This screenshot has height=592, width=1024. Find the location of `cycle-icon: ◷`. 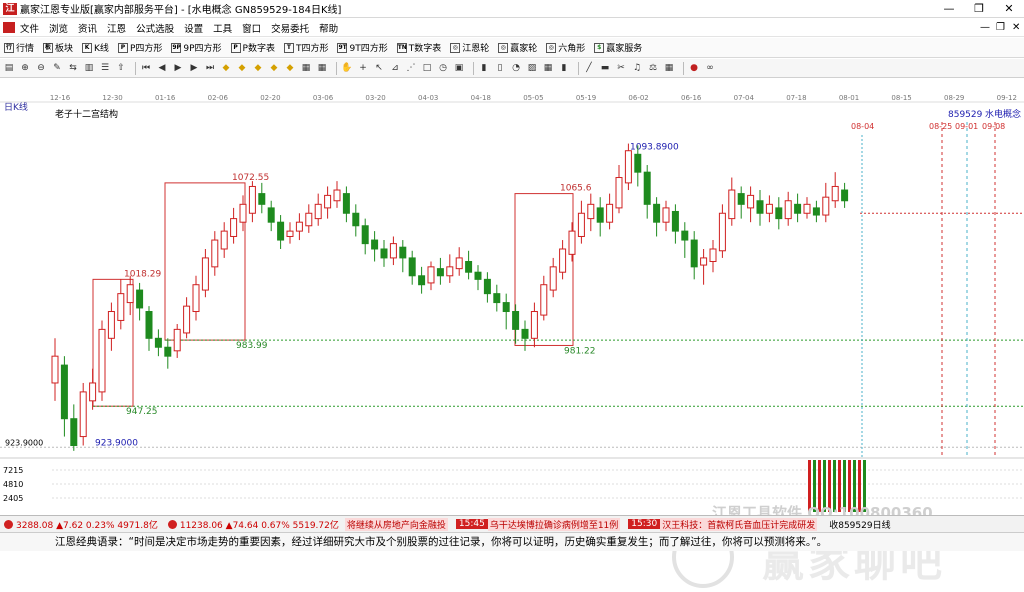

cycle-icon: ◷ is located at coordinates (443, 68).